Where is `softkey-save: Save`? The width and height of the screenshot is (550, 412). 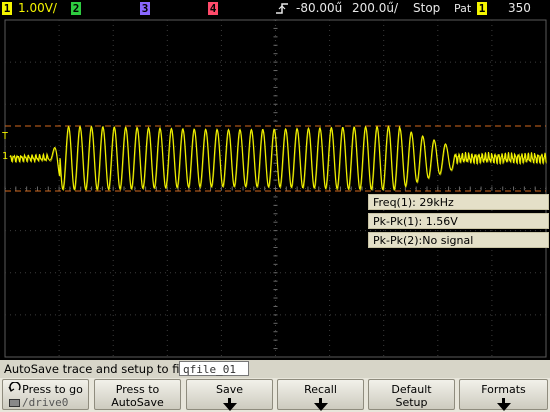 softkey-save: Save is located at coordinates (229, 395).